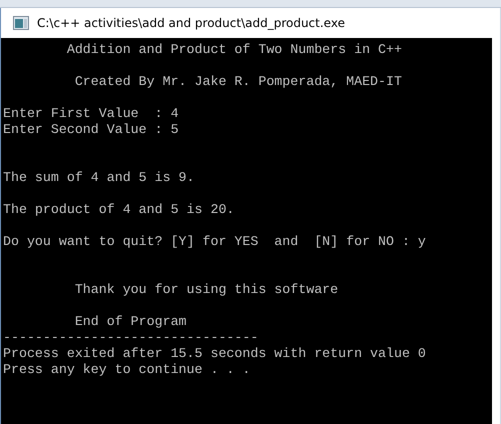 This screenshot has width=501, height=424. What do you see at coordinates (21, 23) in the screenshot?
I see `console-app-icon` at bounding box center [21, 23].